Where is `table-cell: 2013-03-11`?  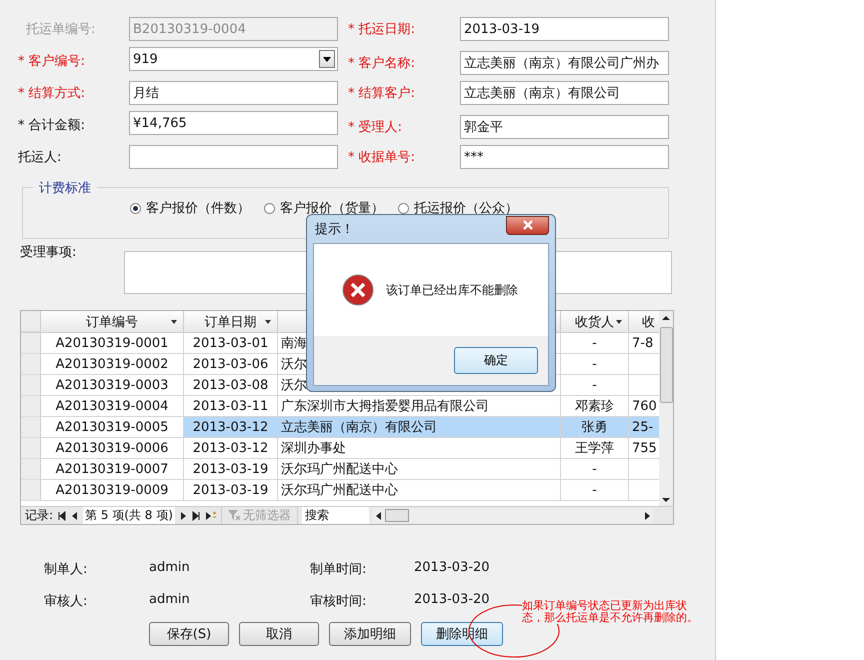 table-cell: 2013-03-11 is located at coordinates (230, 406).